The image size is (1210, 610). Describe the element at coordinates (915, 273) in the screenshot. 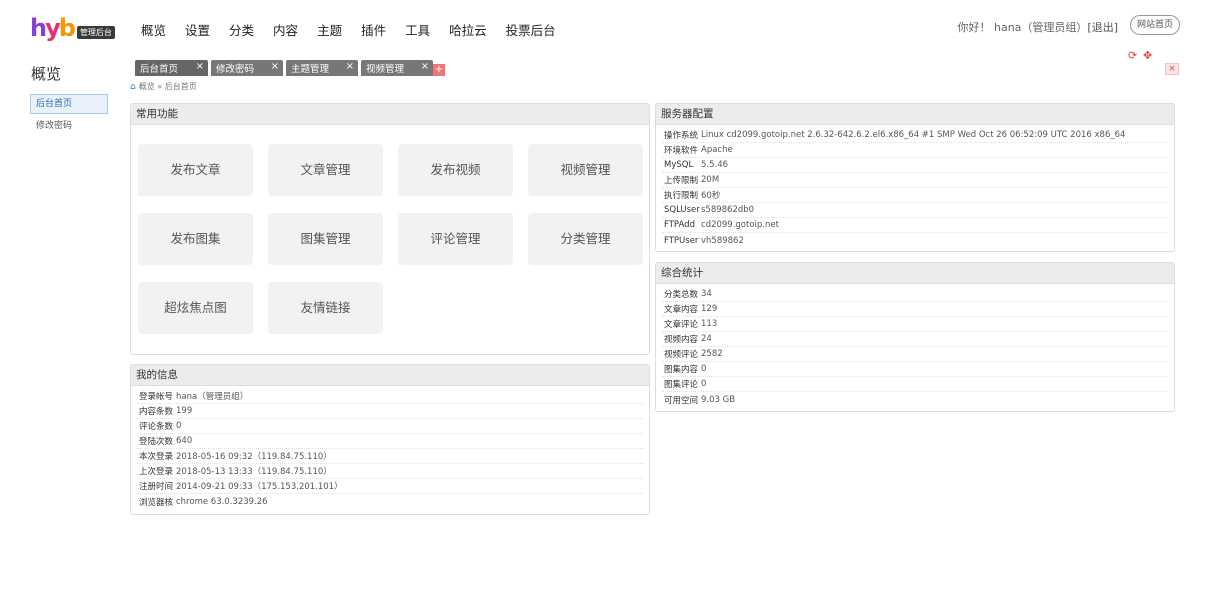

I see `panel-title: 综合统计` at that location.